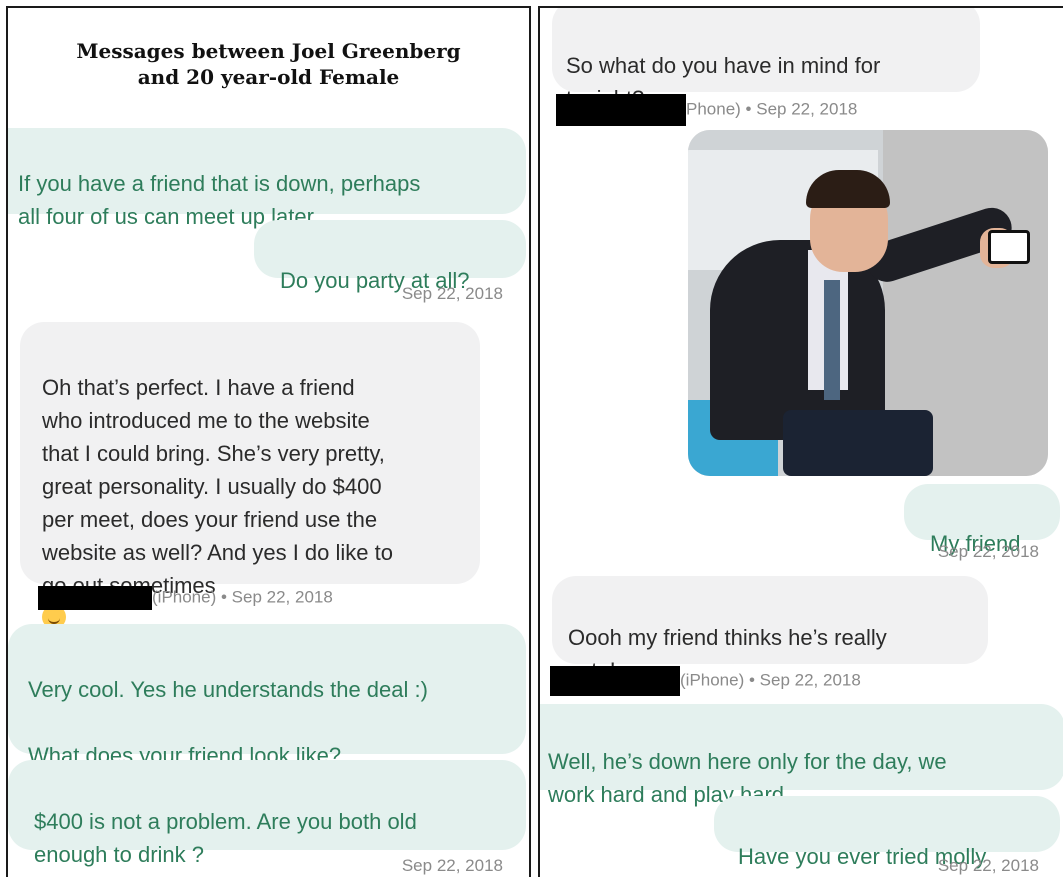 The width and height of the screenshot is (1063, 877). I want to click on message-meta: Phone) • Sep 22, 2018, so click(706, 110).